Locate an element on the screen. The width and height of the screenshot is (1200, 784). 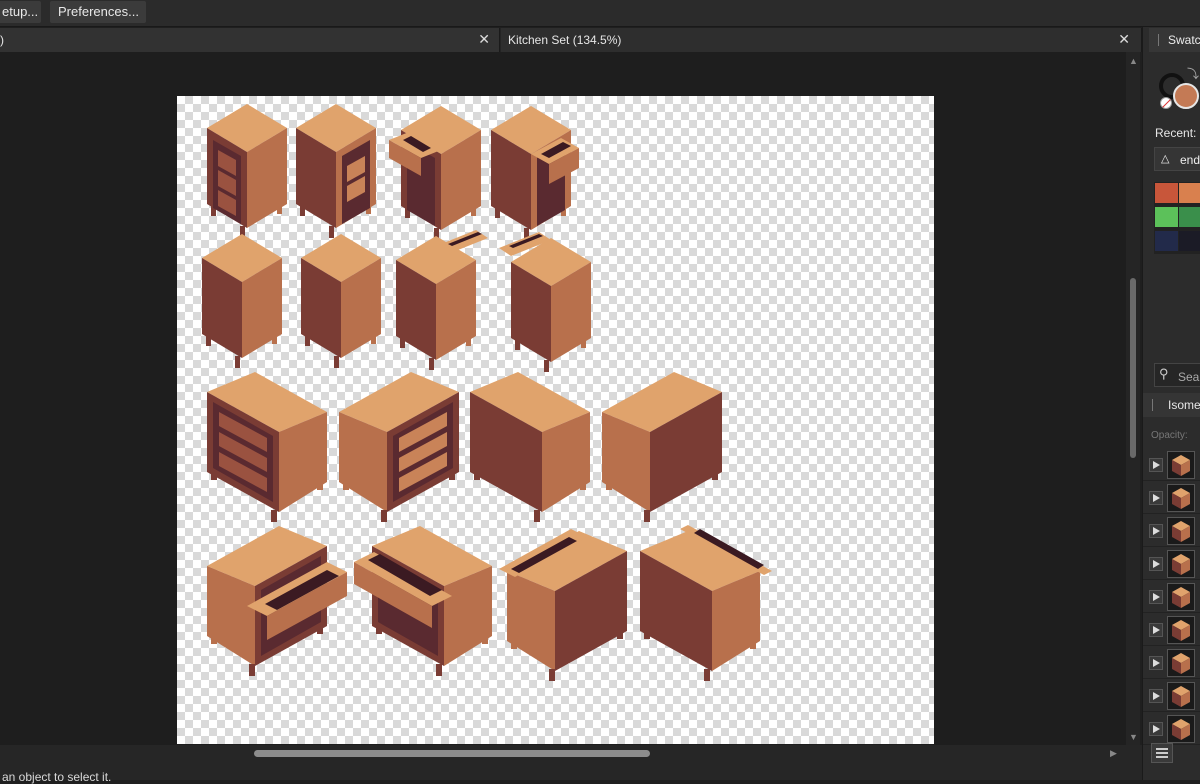
tab-label: Kitchen Set (134.5%) is located at coordinates (565, 40).